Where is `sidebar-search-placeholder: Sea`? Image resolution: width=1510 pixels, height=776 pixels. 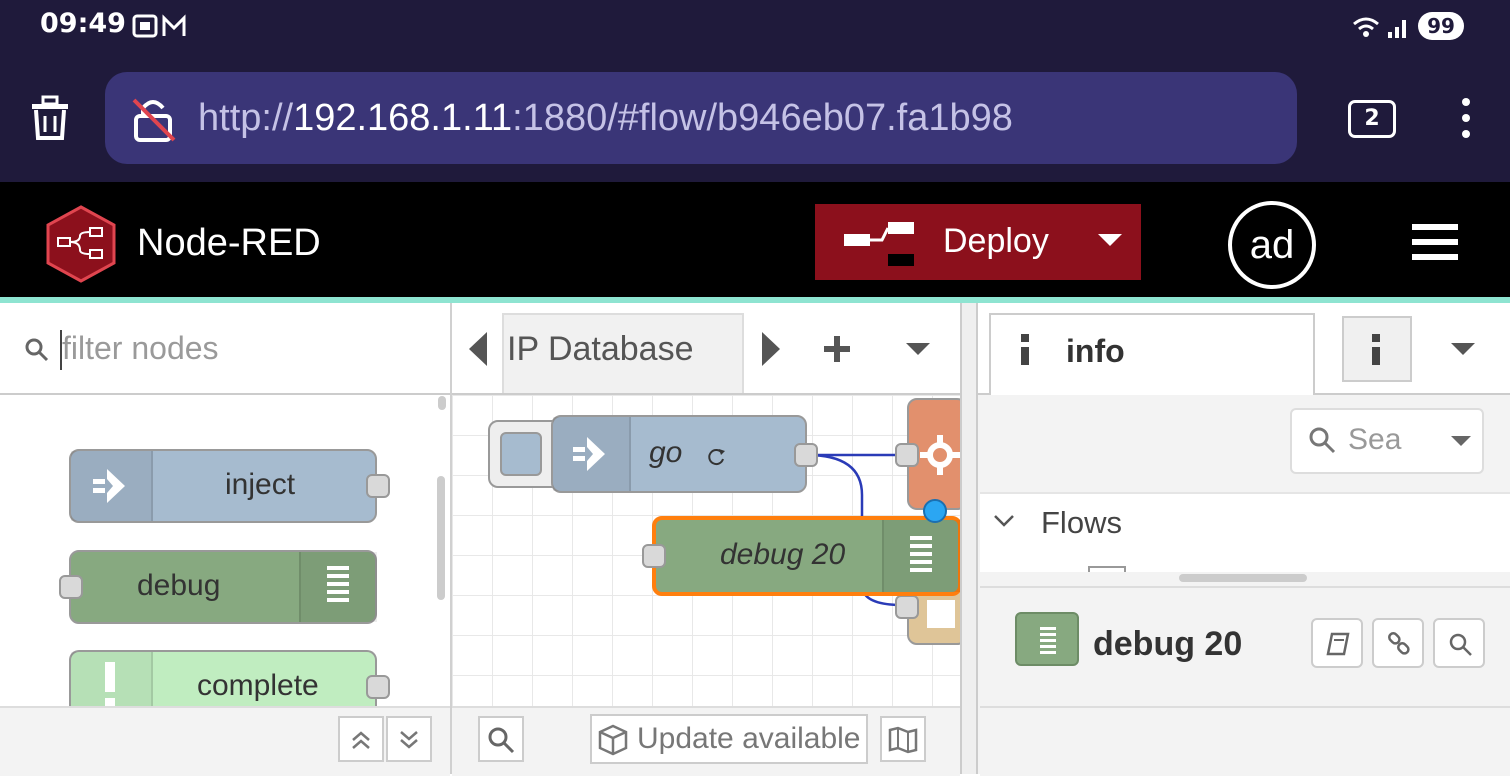
sidebar-search-placeholder: Sea is located at coordinates (1375, 439).